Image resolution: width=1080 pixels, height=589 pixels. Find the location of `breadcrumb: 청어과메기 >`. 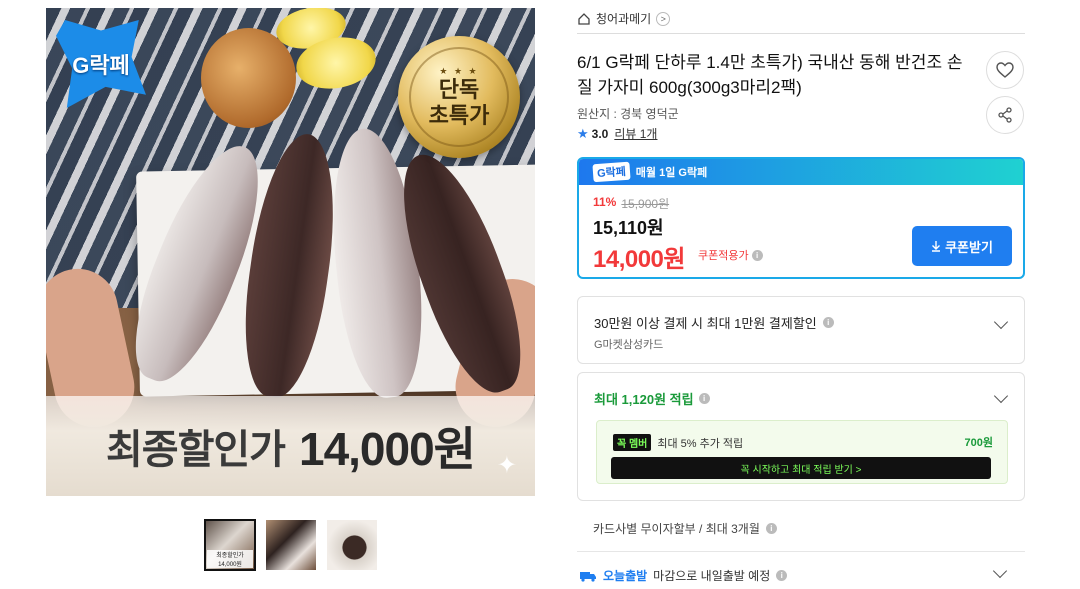

breadcrumb: 청어과메기 > is located at coordinates (624, 18).